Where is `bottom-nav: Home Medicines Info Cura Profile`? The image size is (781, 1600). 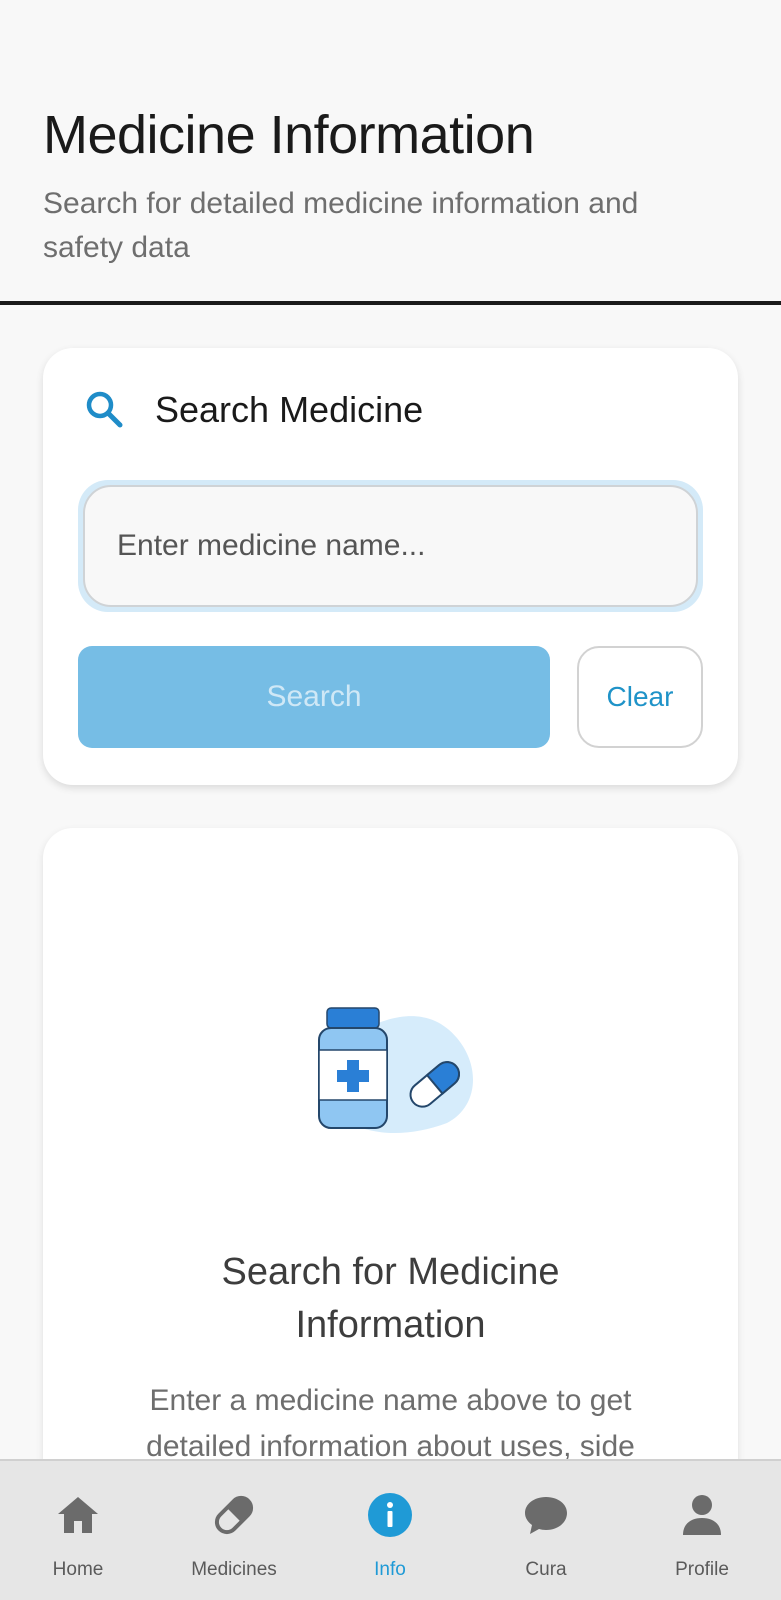 bottom-nav: Home Medicines Info Cura Profile is located at coordinates (390, 1529).